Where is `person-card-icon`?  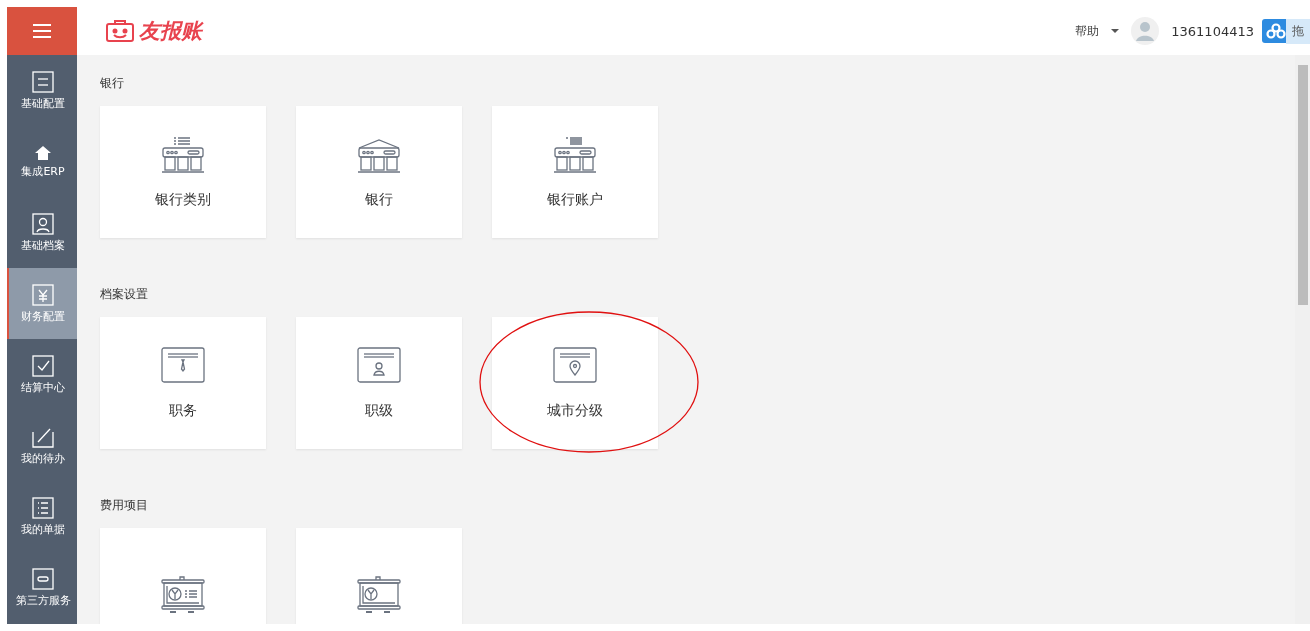
person-card-icon is located at coordinates (379, 366).